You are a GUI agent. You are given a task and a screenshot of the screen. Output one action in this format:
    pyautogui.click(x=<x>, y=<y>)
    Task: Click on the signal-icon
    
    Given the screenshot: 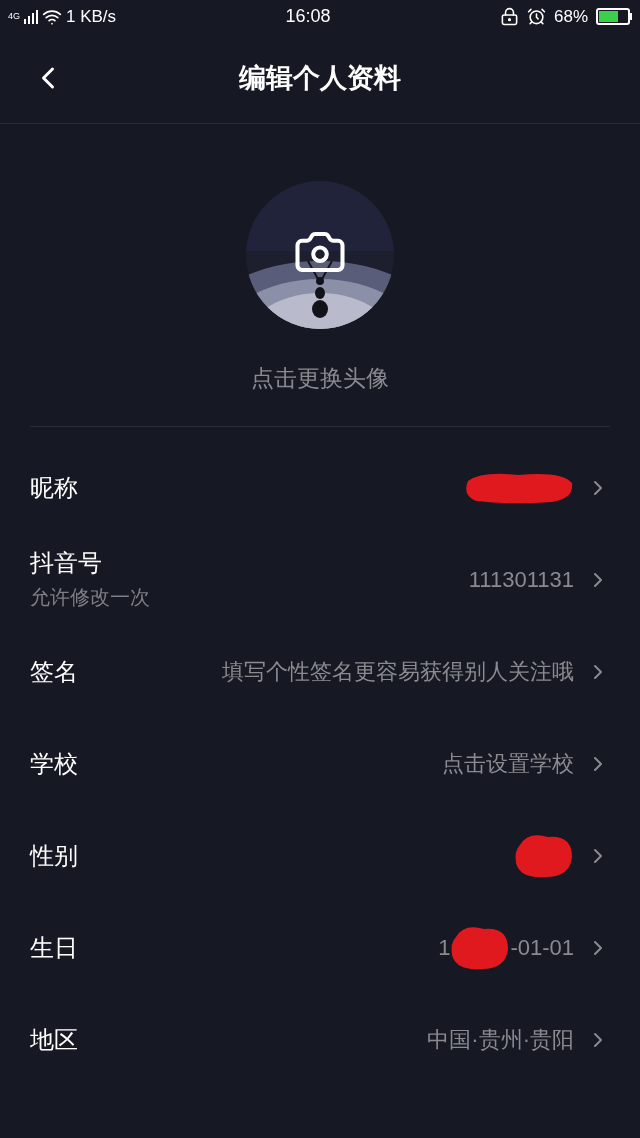 What is the action you would take?
    pyautogui.click(x=31, y=16)
    